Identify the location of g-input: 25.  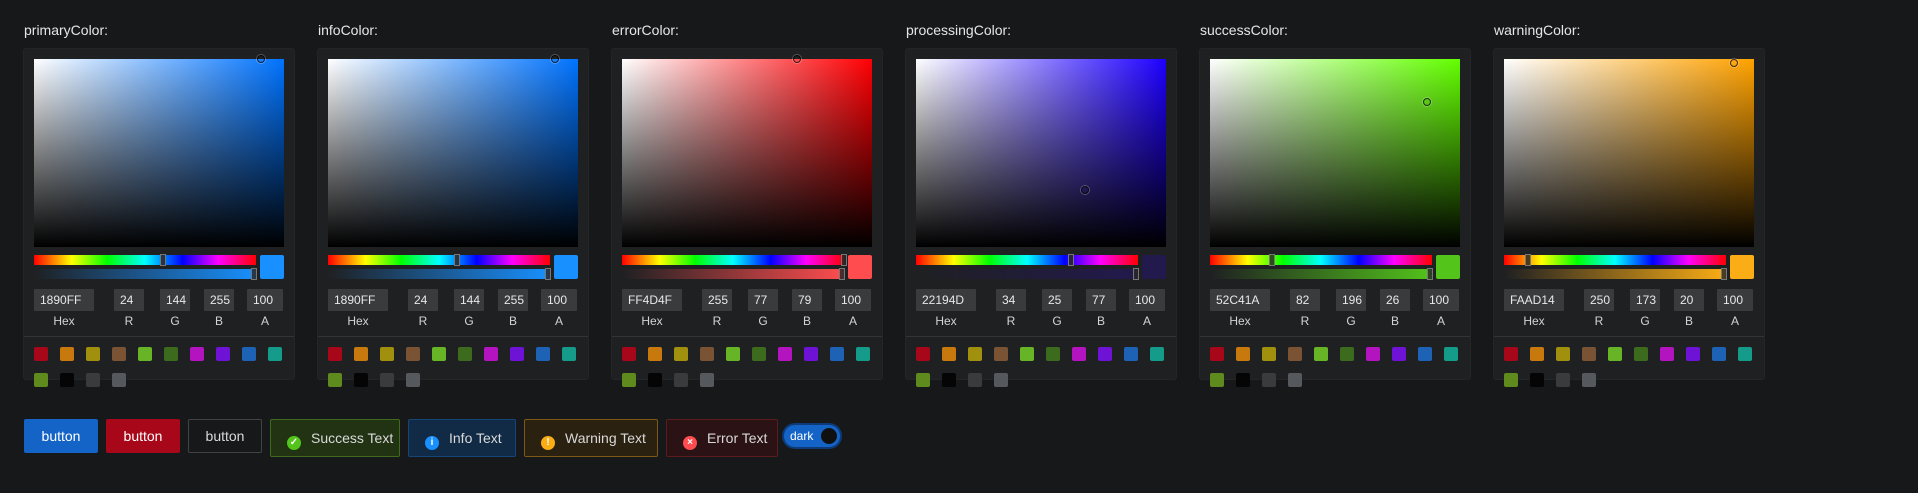
(1057, 300).